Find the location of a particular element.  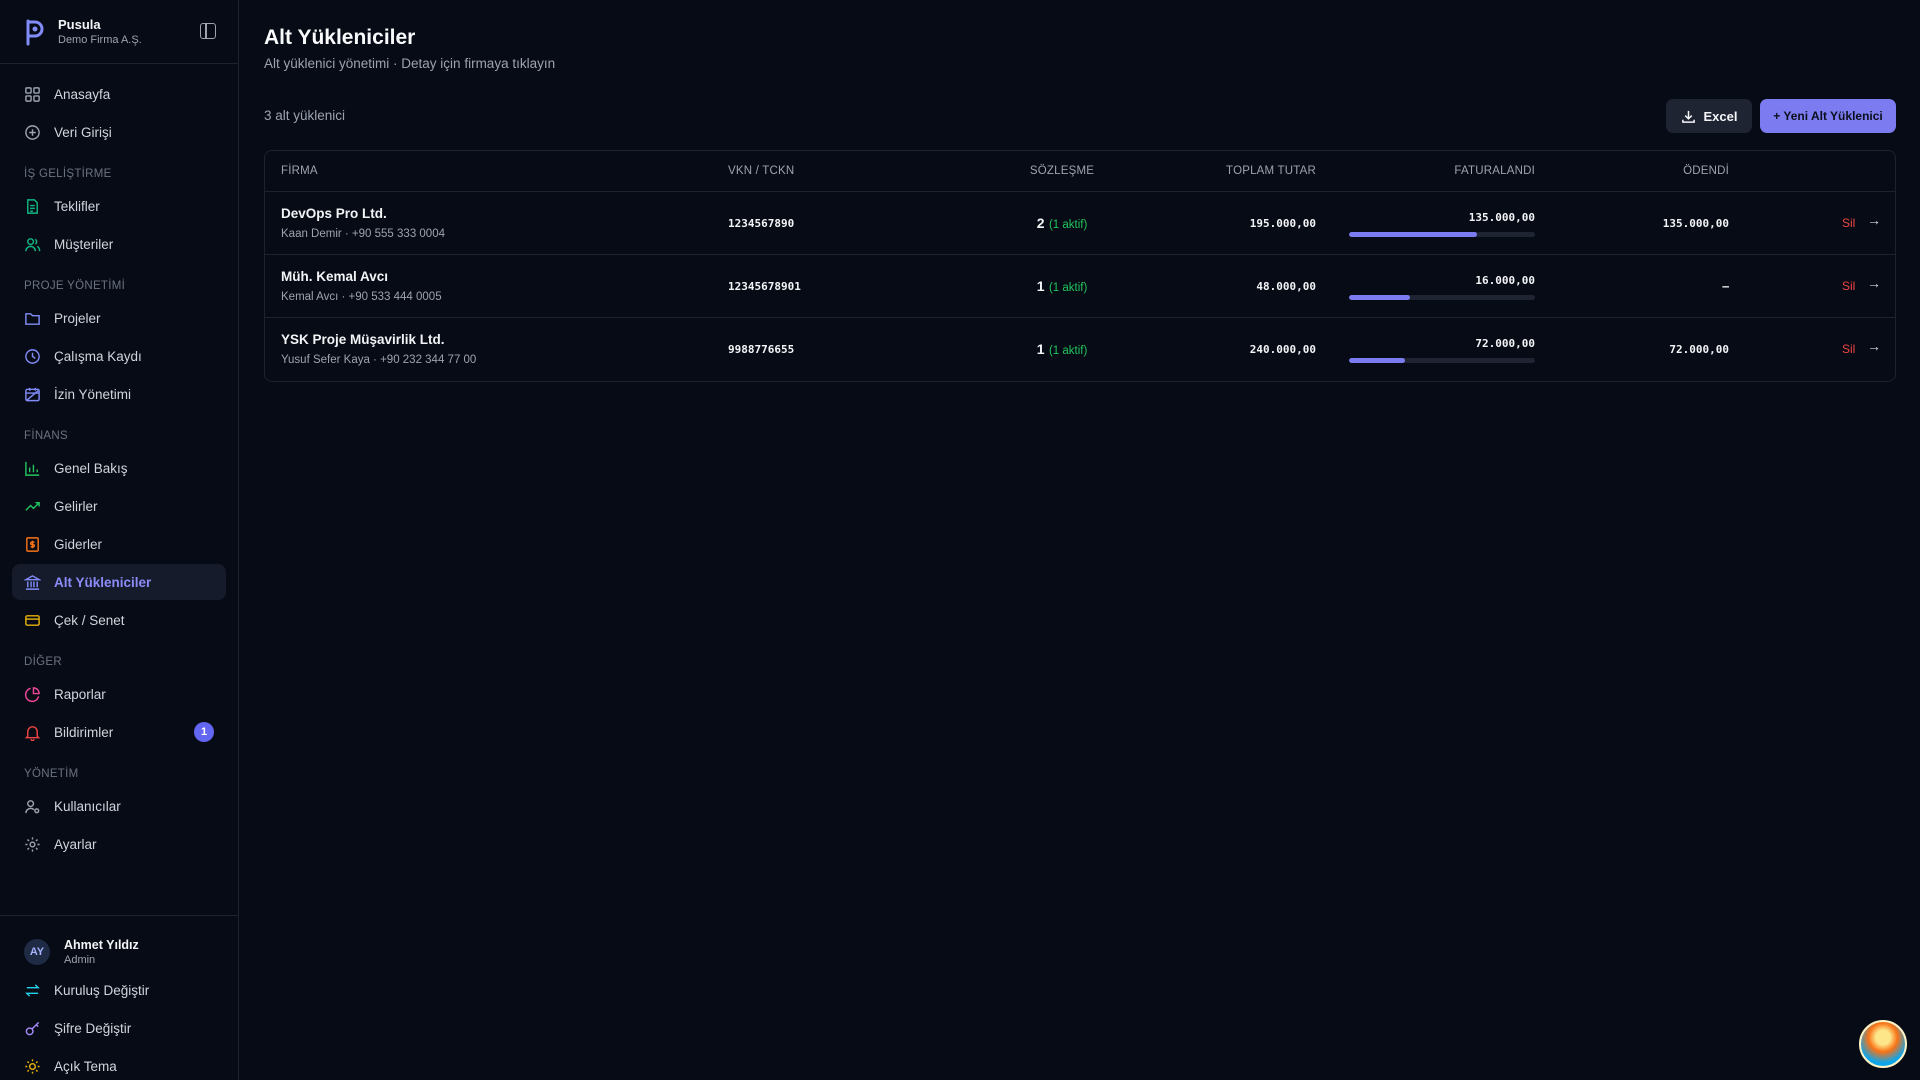

firm-name: YSK Proje Müşavirlik Ltd. is located at coordinates (363, 339).